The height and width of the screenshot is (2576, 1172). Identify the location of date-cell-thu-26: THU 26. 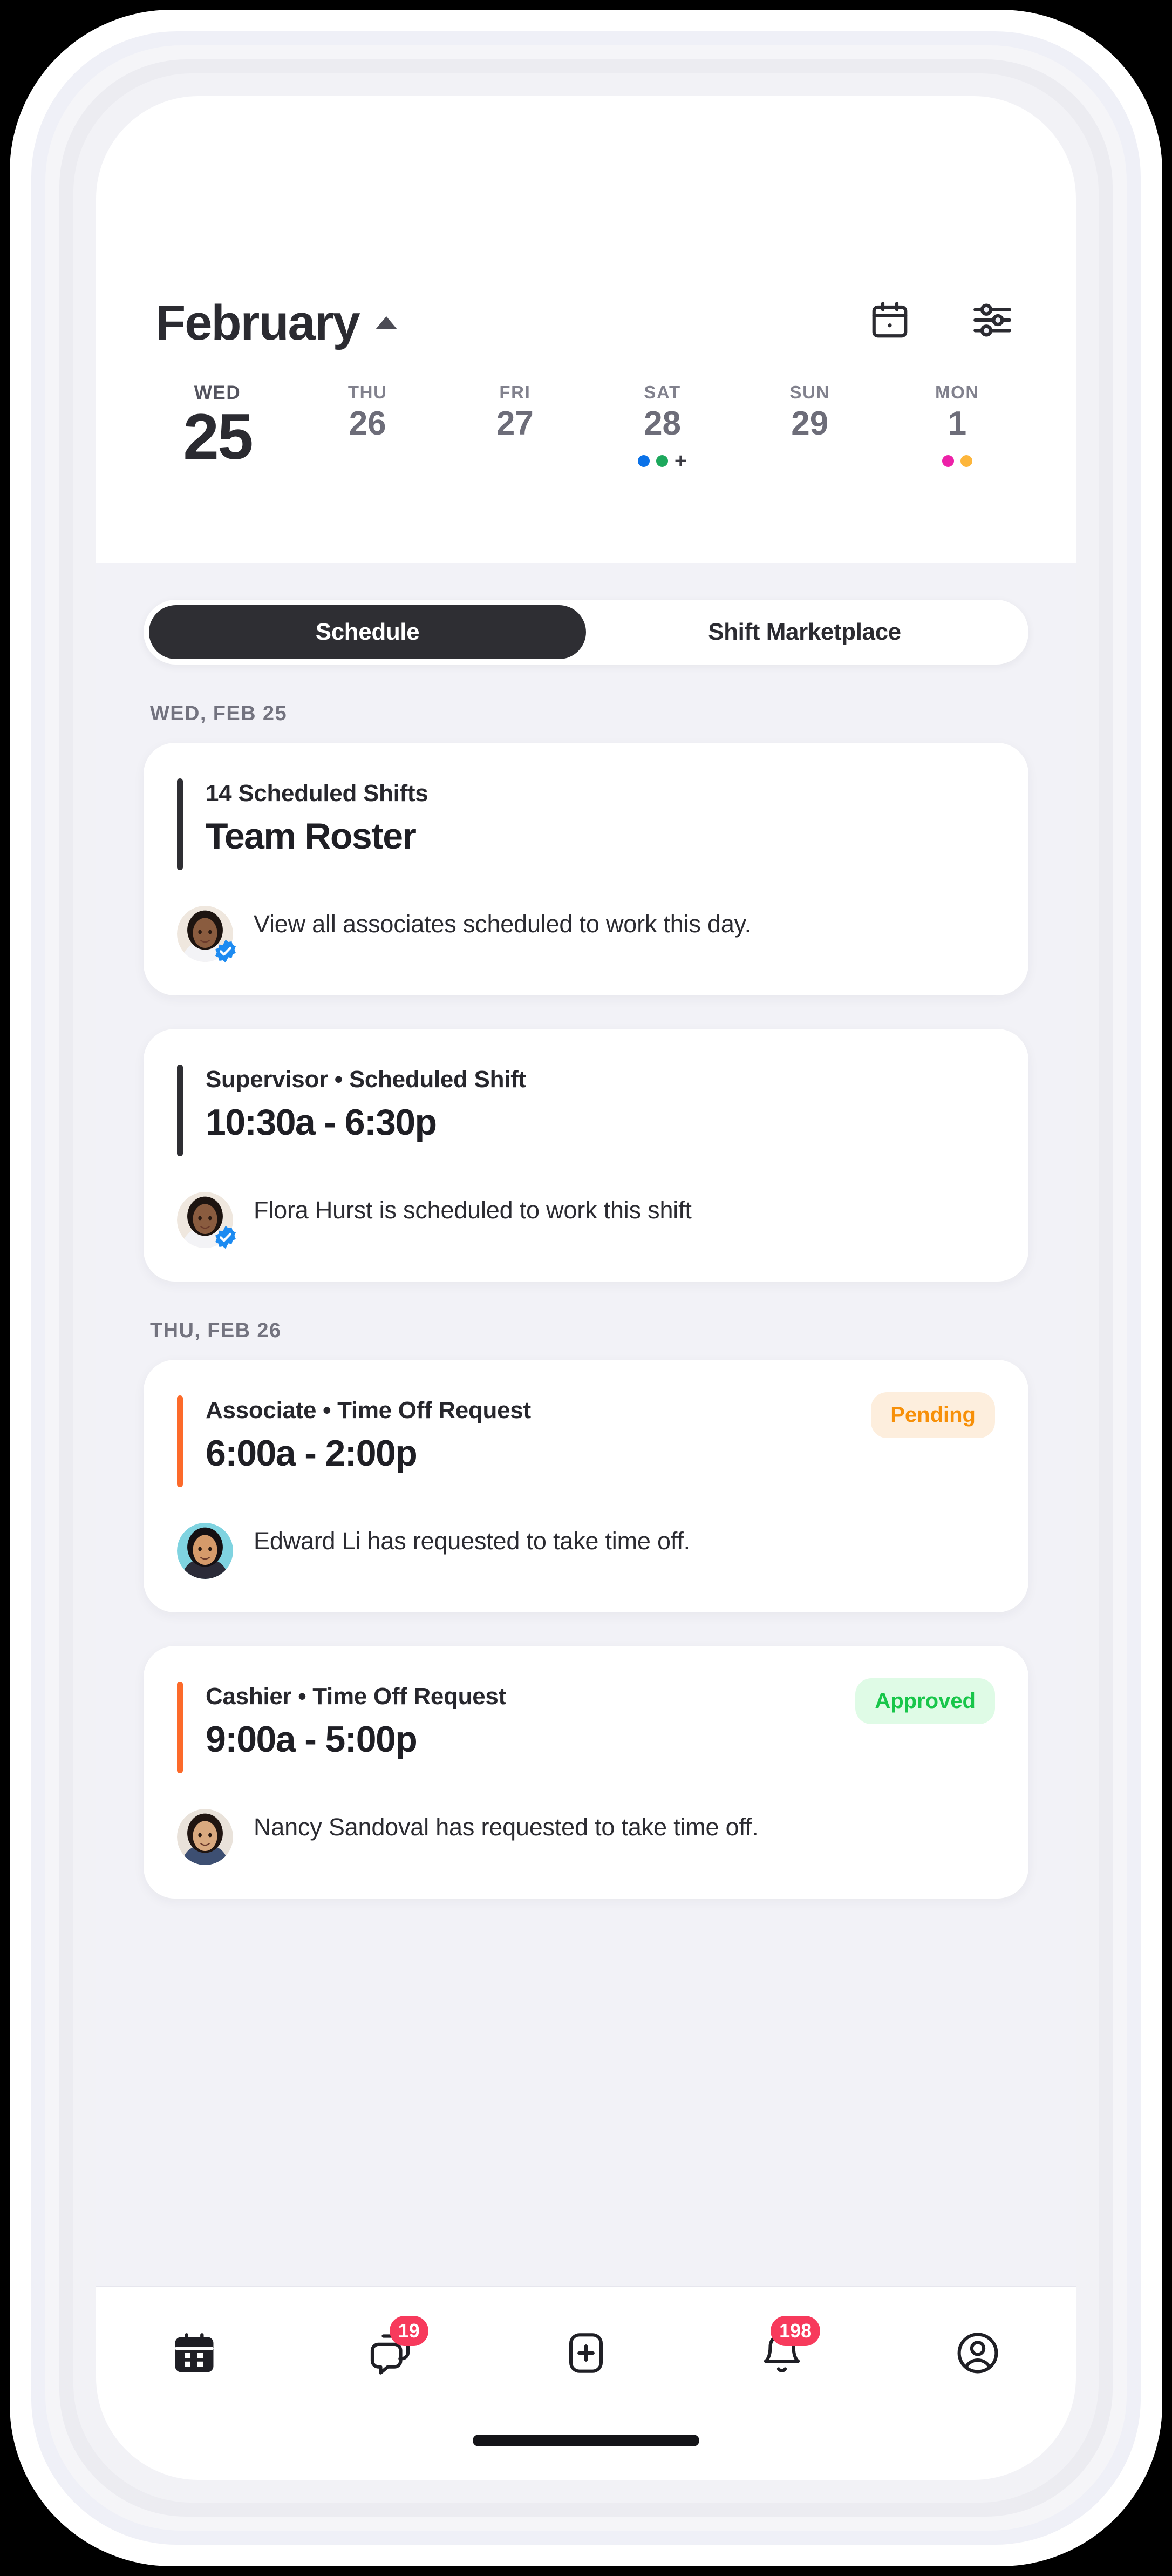
(367, 426).